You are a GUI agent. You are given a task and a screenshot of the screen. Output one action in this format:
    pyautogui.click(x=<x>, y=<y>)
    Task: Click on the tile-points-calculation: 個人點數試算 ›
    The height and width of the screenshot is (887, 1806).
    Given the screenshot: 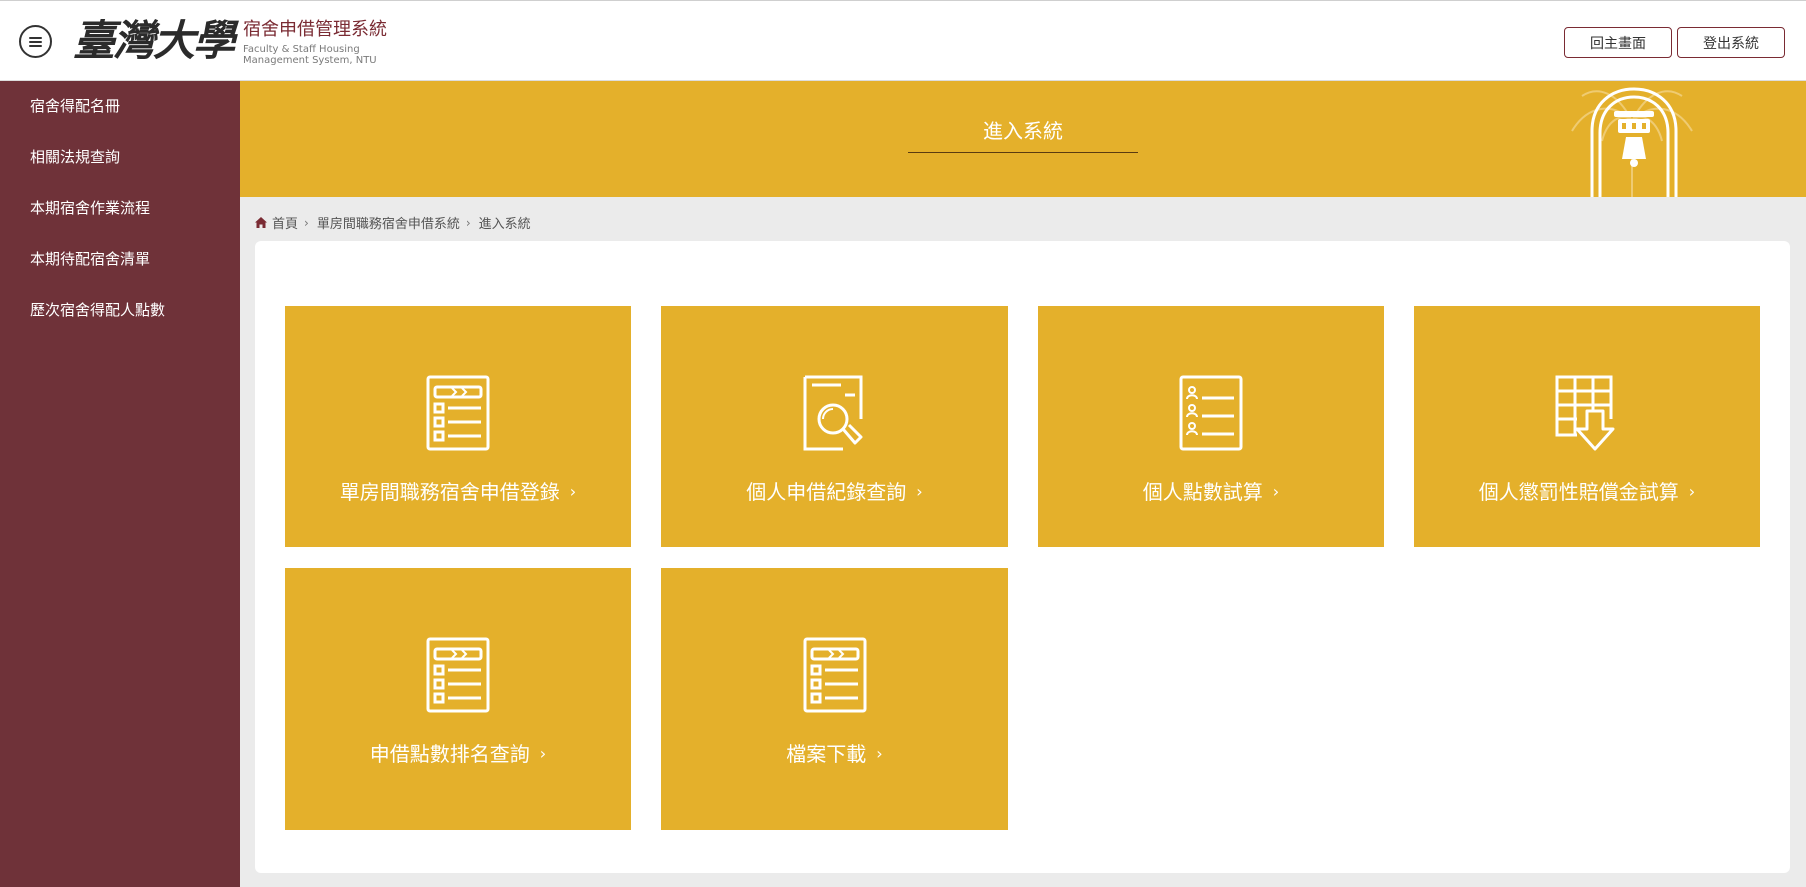 What is the action you would take?
    pyautogui.click(x=1211, y=426)
    